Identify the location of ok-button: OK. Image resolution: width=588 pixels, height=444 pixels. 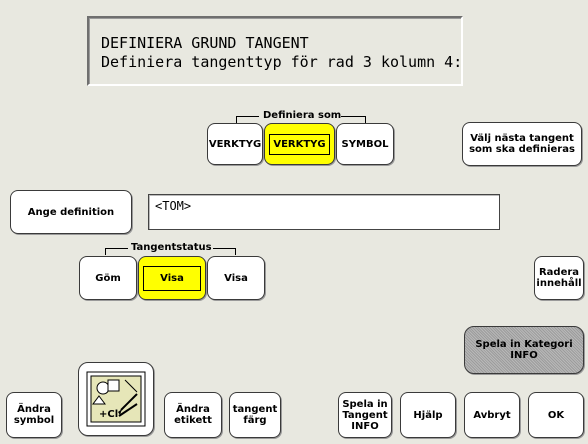
(556, 415).